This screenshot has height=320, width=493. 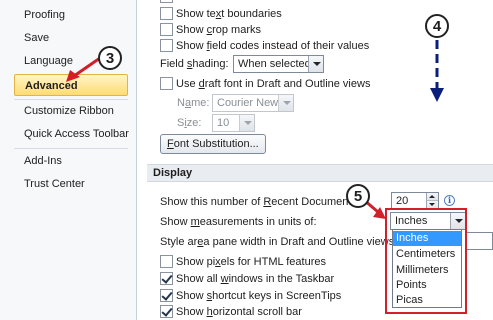 I want to click on all-windows-checkbox, so click(x=166, y=278).